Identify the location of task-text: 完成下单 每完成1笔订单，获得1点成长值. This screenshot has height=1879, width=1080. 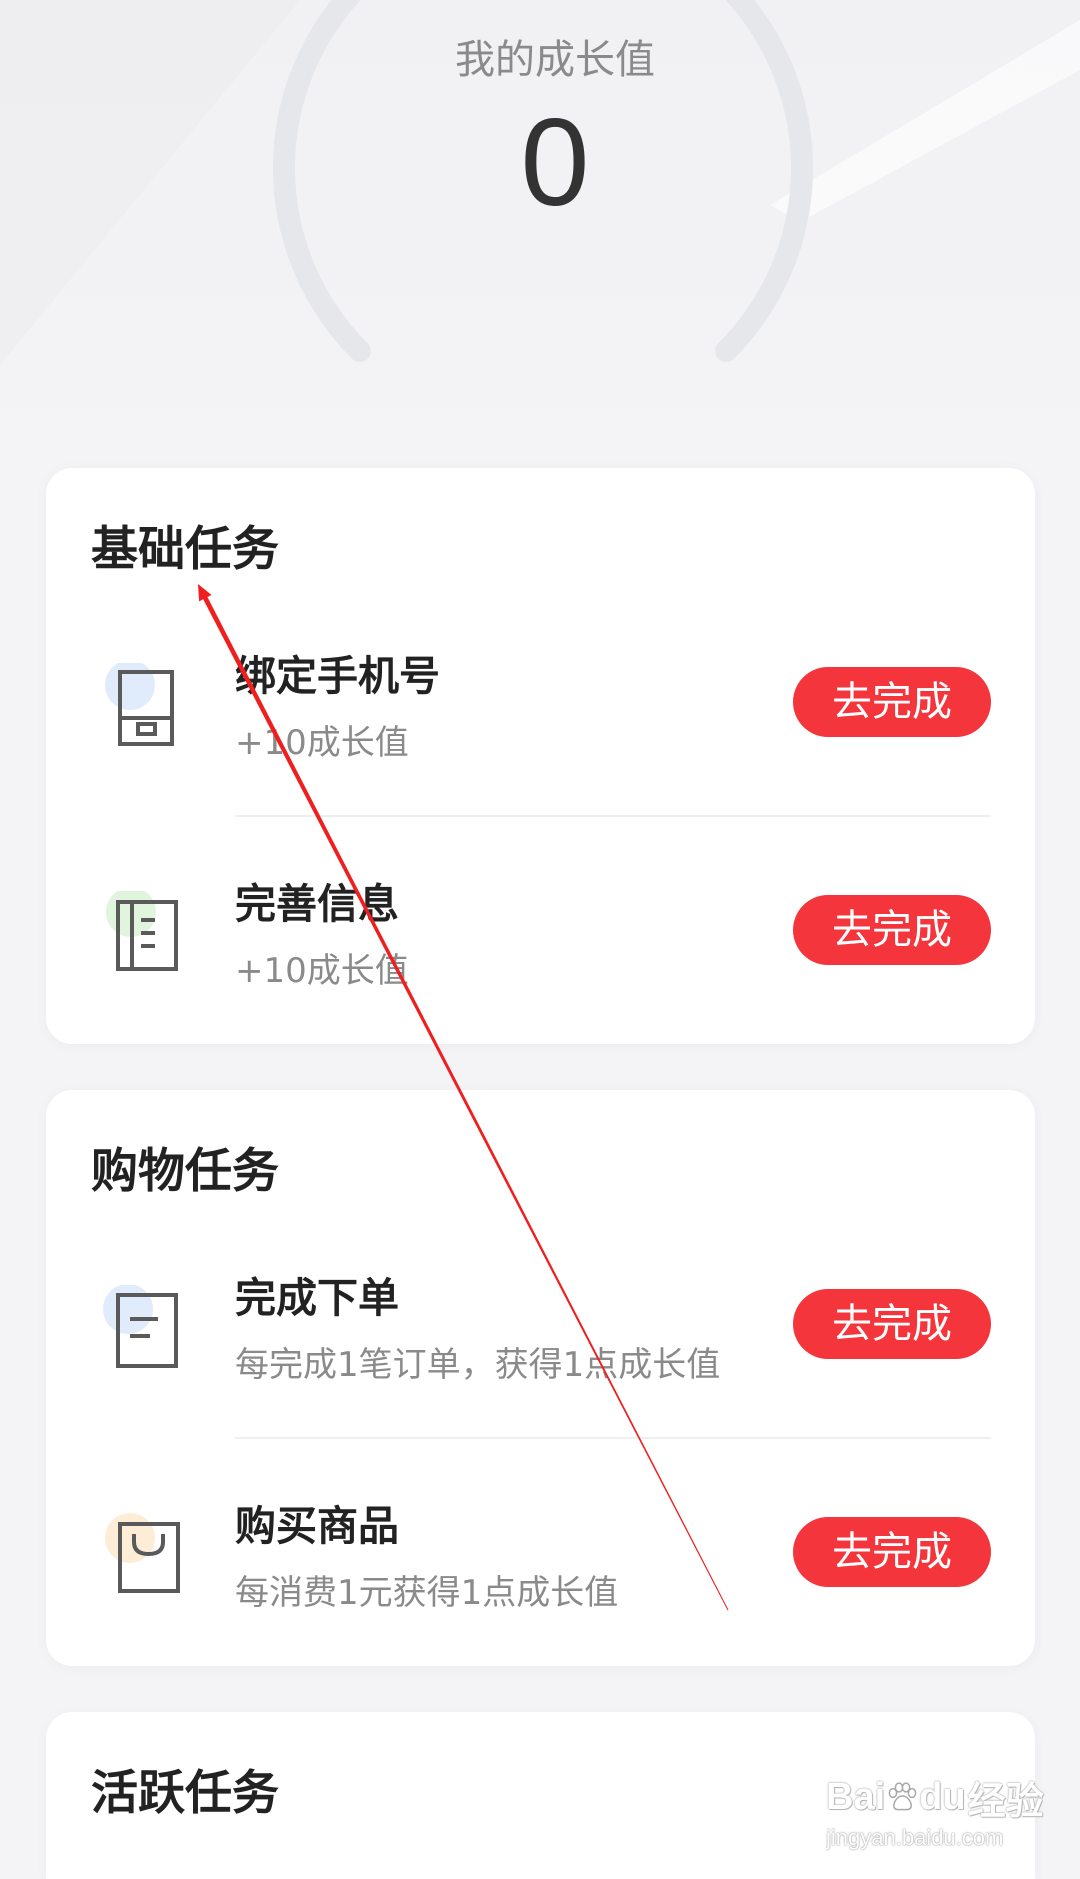
(514, 1330).